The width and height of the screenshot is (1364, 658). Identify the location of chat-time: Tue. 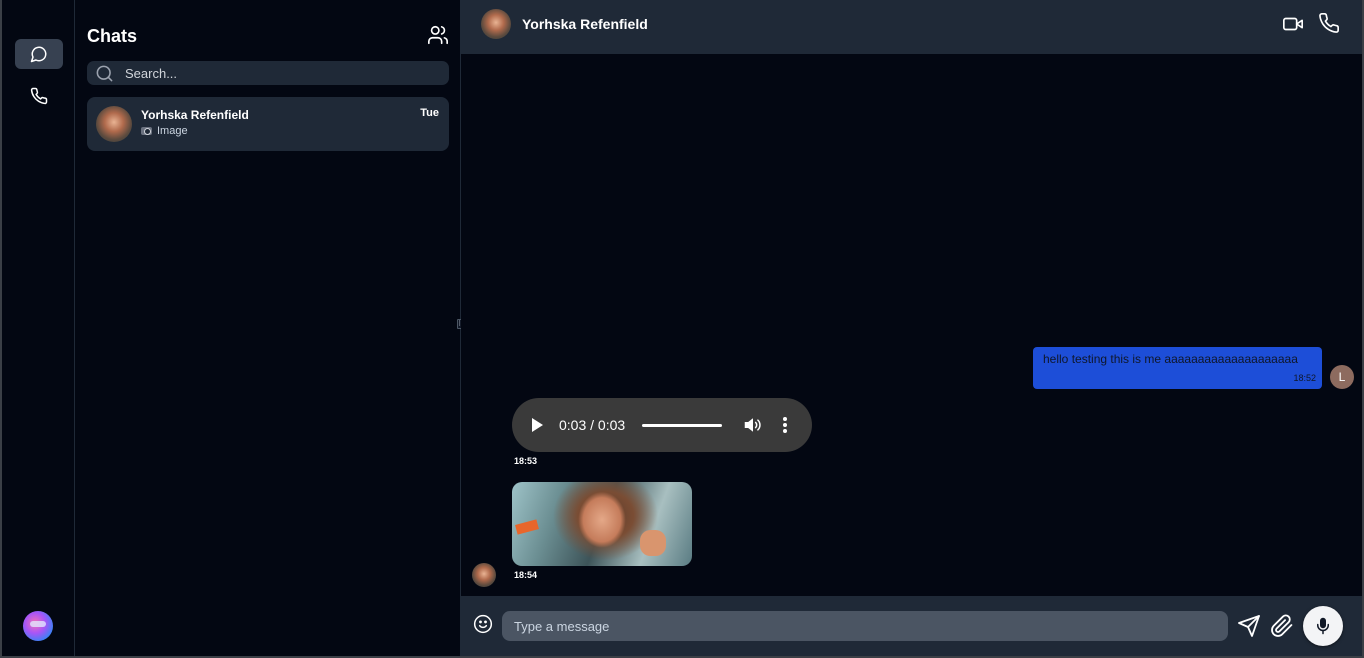
(429, 113).